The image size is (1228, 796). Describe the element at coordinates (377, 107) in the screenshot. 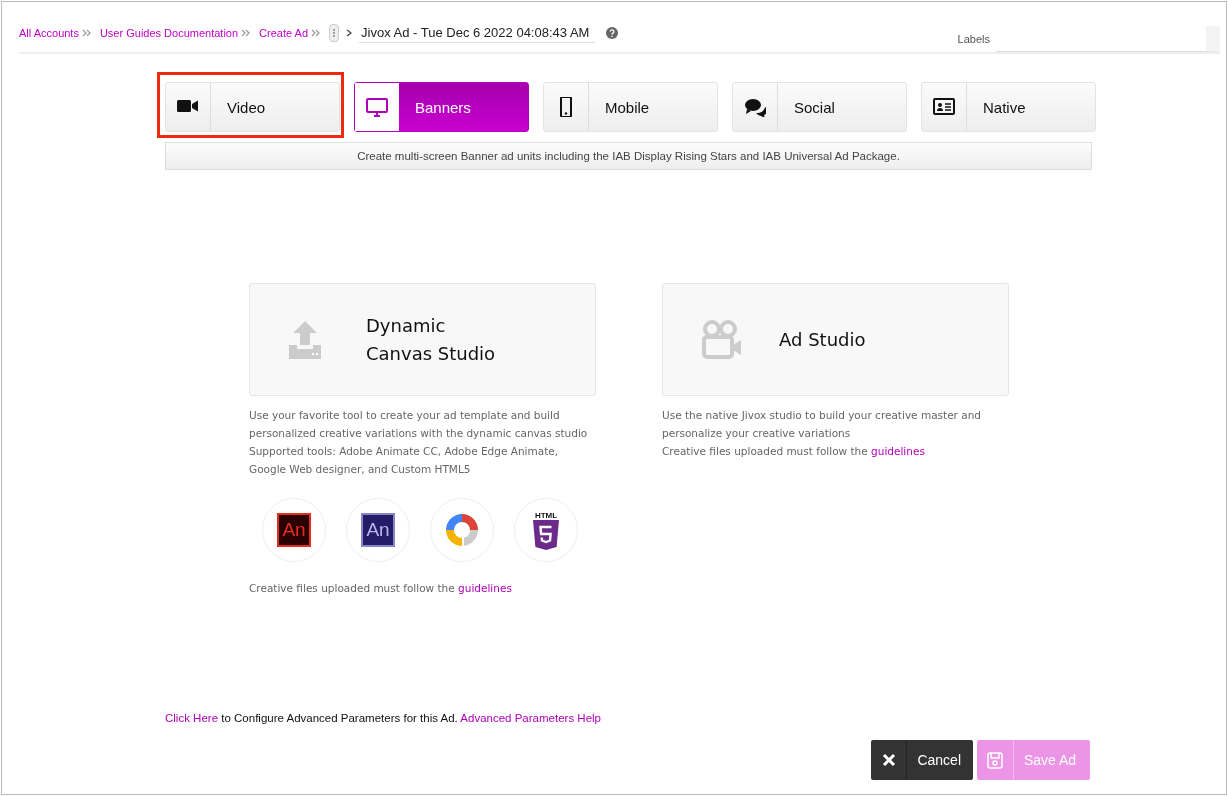

I see `monitor-icon` at that location.